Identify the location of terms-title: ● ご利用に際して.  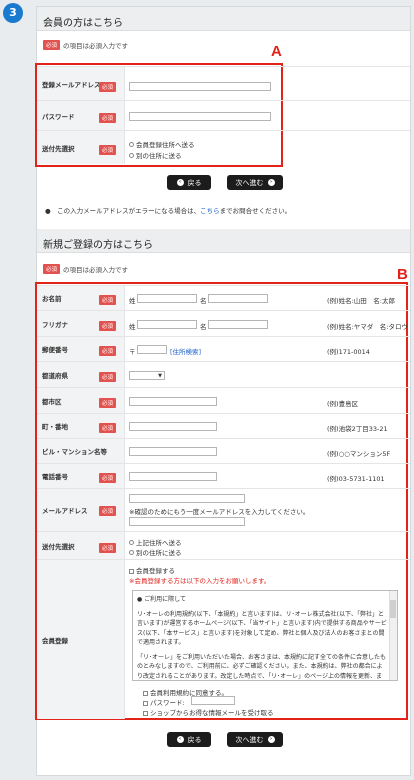
(161, 599).